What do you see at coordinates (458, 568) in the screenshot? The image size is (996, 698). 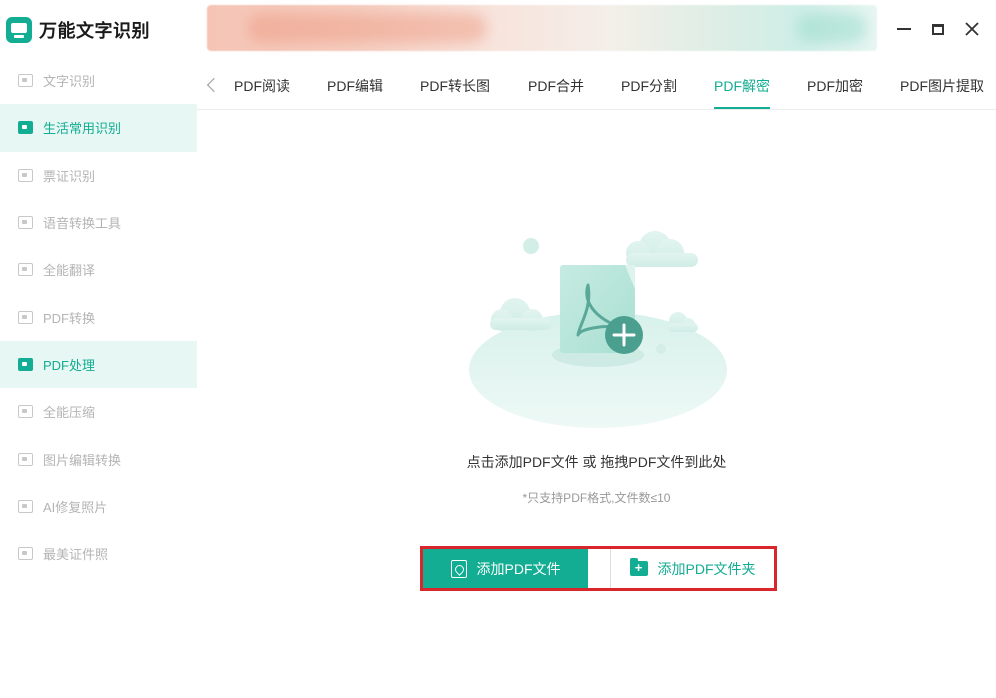 I see `pdf-file-icon` at bounding box center [458, 568].